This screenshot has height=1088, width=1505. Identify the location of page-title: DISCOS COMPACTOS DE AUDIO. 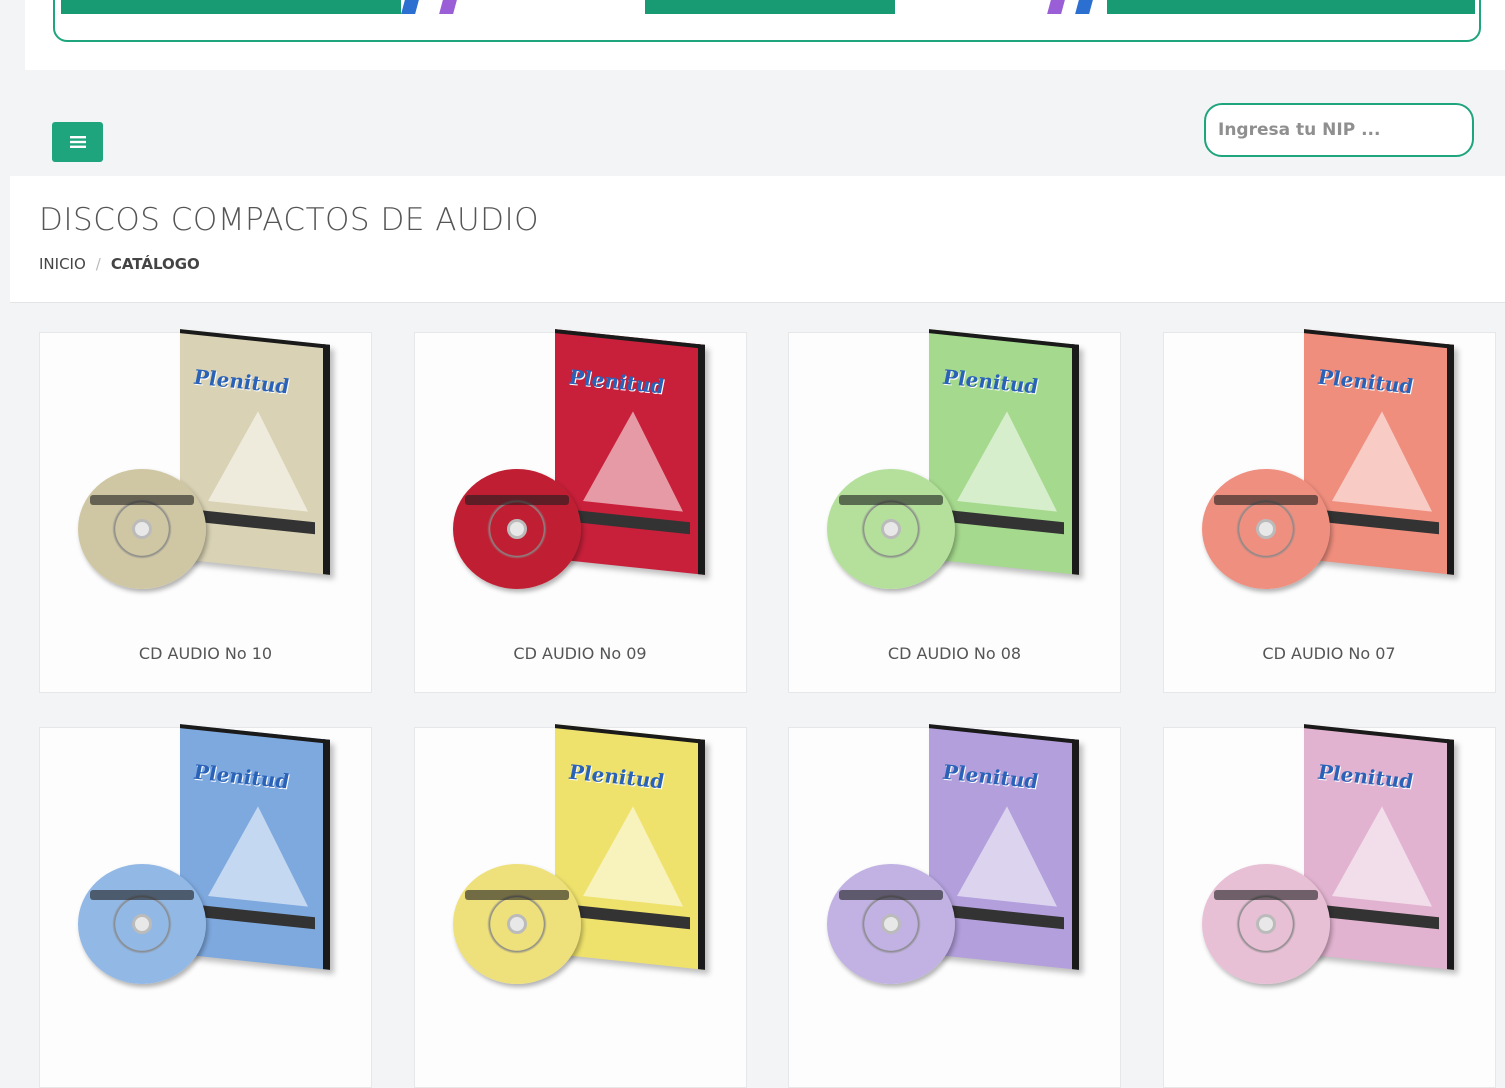
(289, 220).